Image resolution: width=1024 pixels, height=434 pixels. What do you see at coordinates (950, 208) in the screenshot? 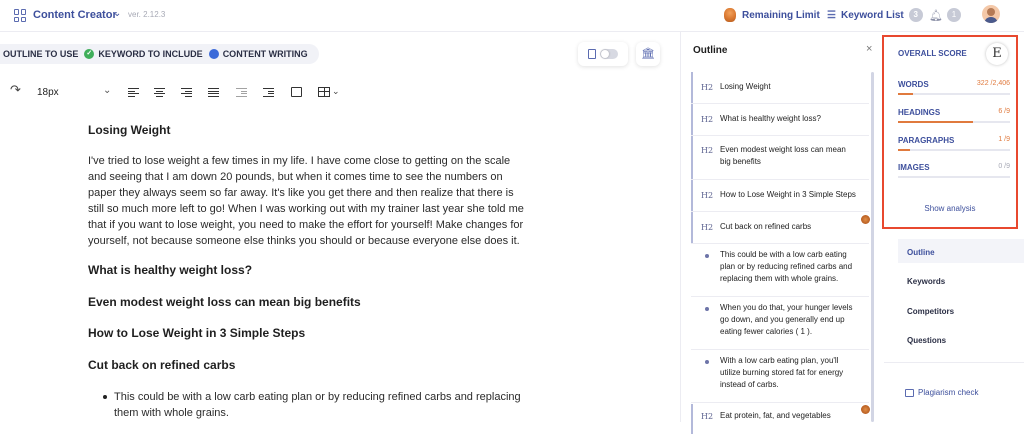
I see `show-analysis-link: Show analysis` at bounding box center [950, 208].